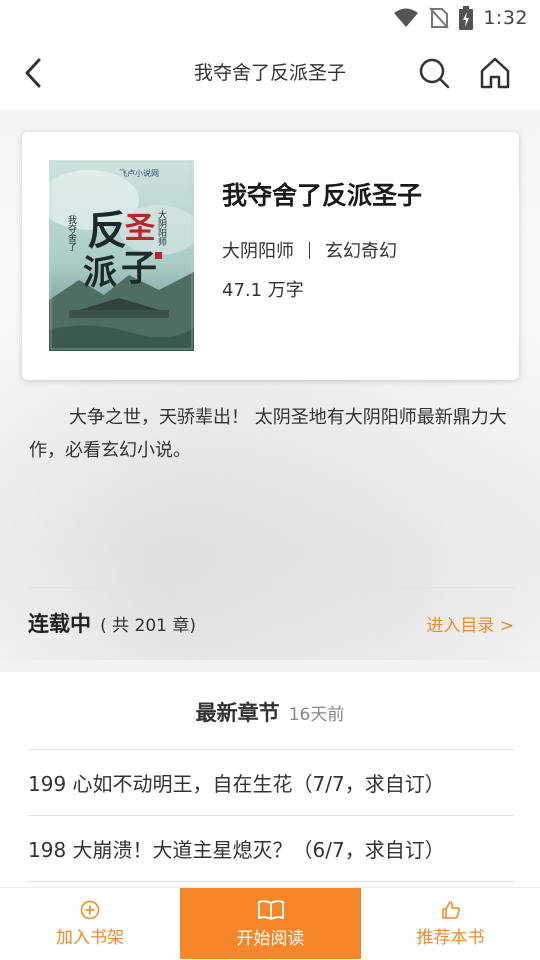  What do you see at coordinates (505, 18) in the screenshot?
I see `clock-time: 1:32` at bounding box center [505, 18].